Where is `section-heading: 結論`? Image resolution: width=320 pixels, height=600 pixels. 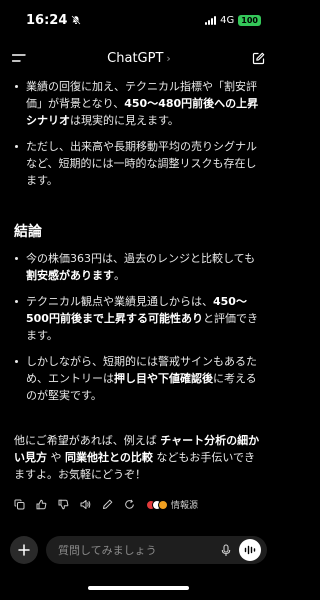
section-heading: 結論 is located at coordinates (28, 232).